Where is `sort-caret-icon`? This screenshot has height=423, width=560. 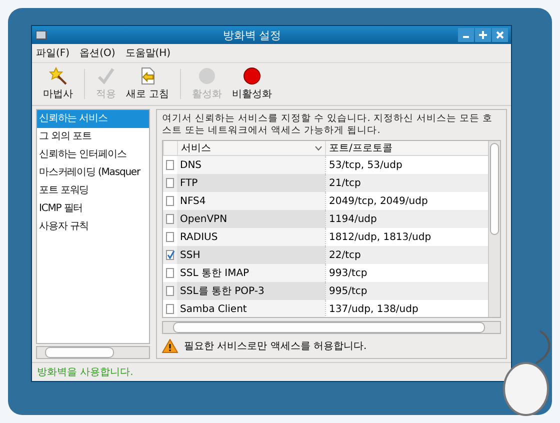 sort-caret-icon is located at coordinates (318, 148).